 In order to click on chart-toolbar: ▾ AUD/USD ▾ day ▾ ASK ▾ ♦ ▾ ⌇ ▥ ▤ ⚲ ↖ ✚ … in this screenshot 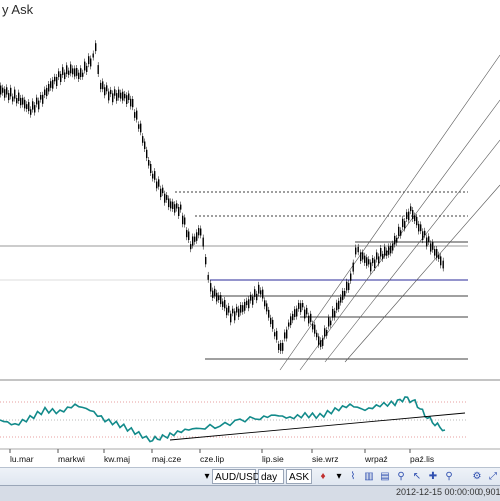, I will do `click(250, 482)`.